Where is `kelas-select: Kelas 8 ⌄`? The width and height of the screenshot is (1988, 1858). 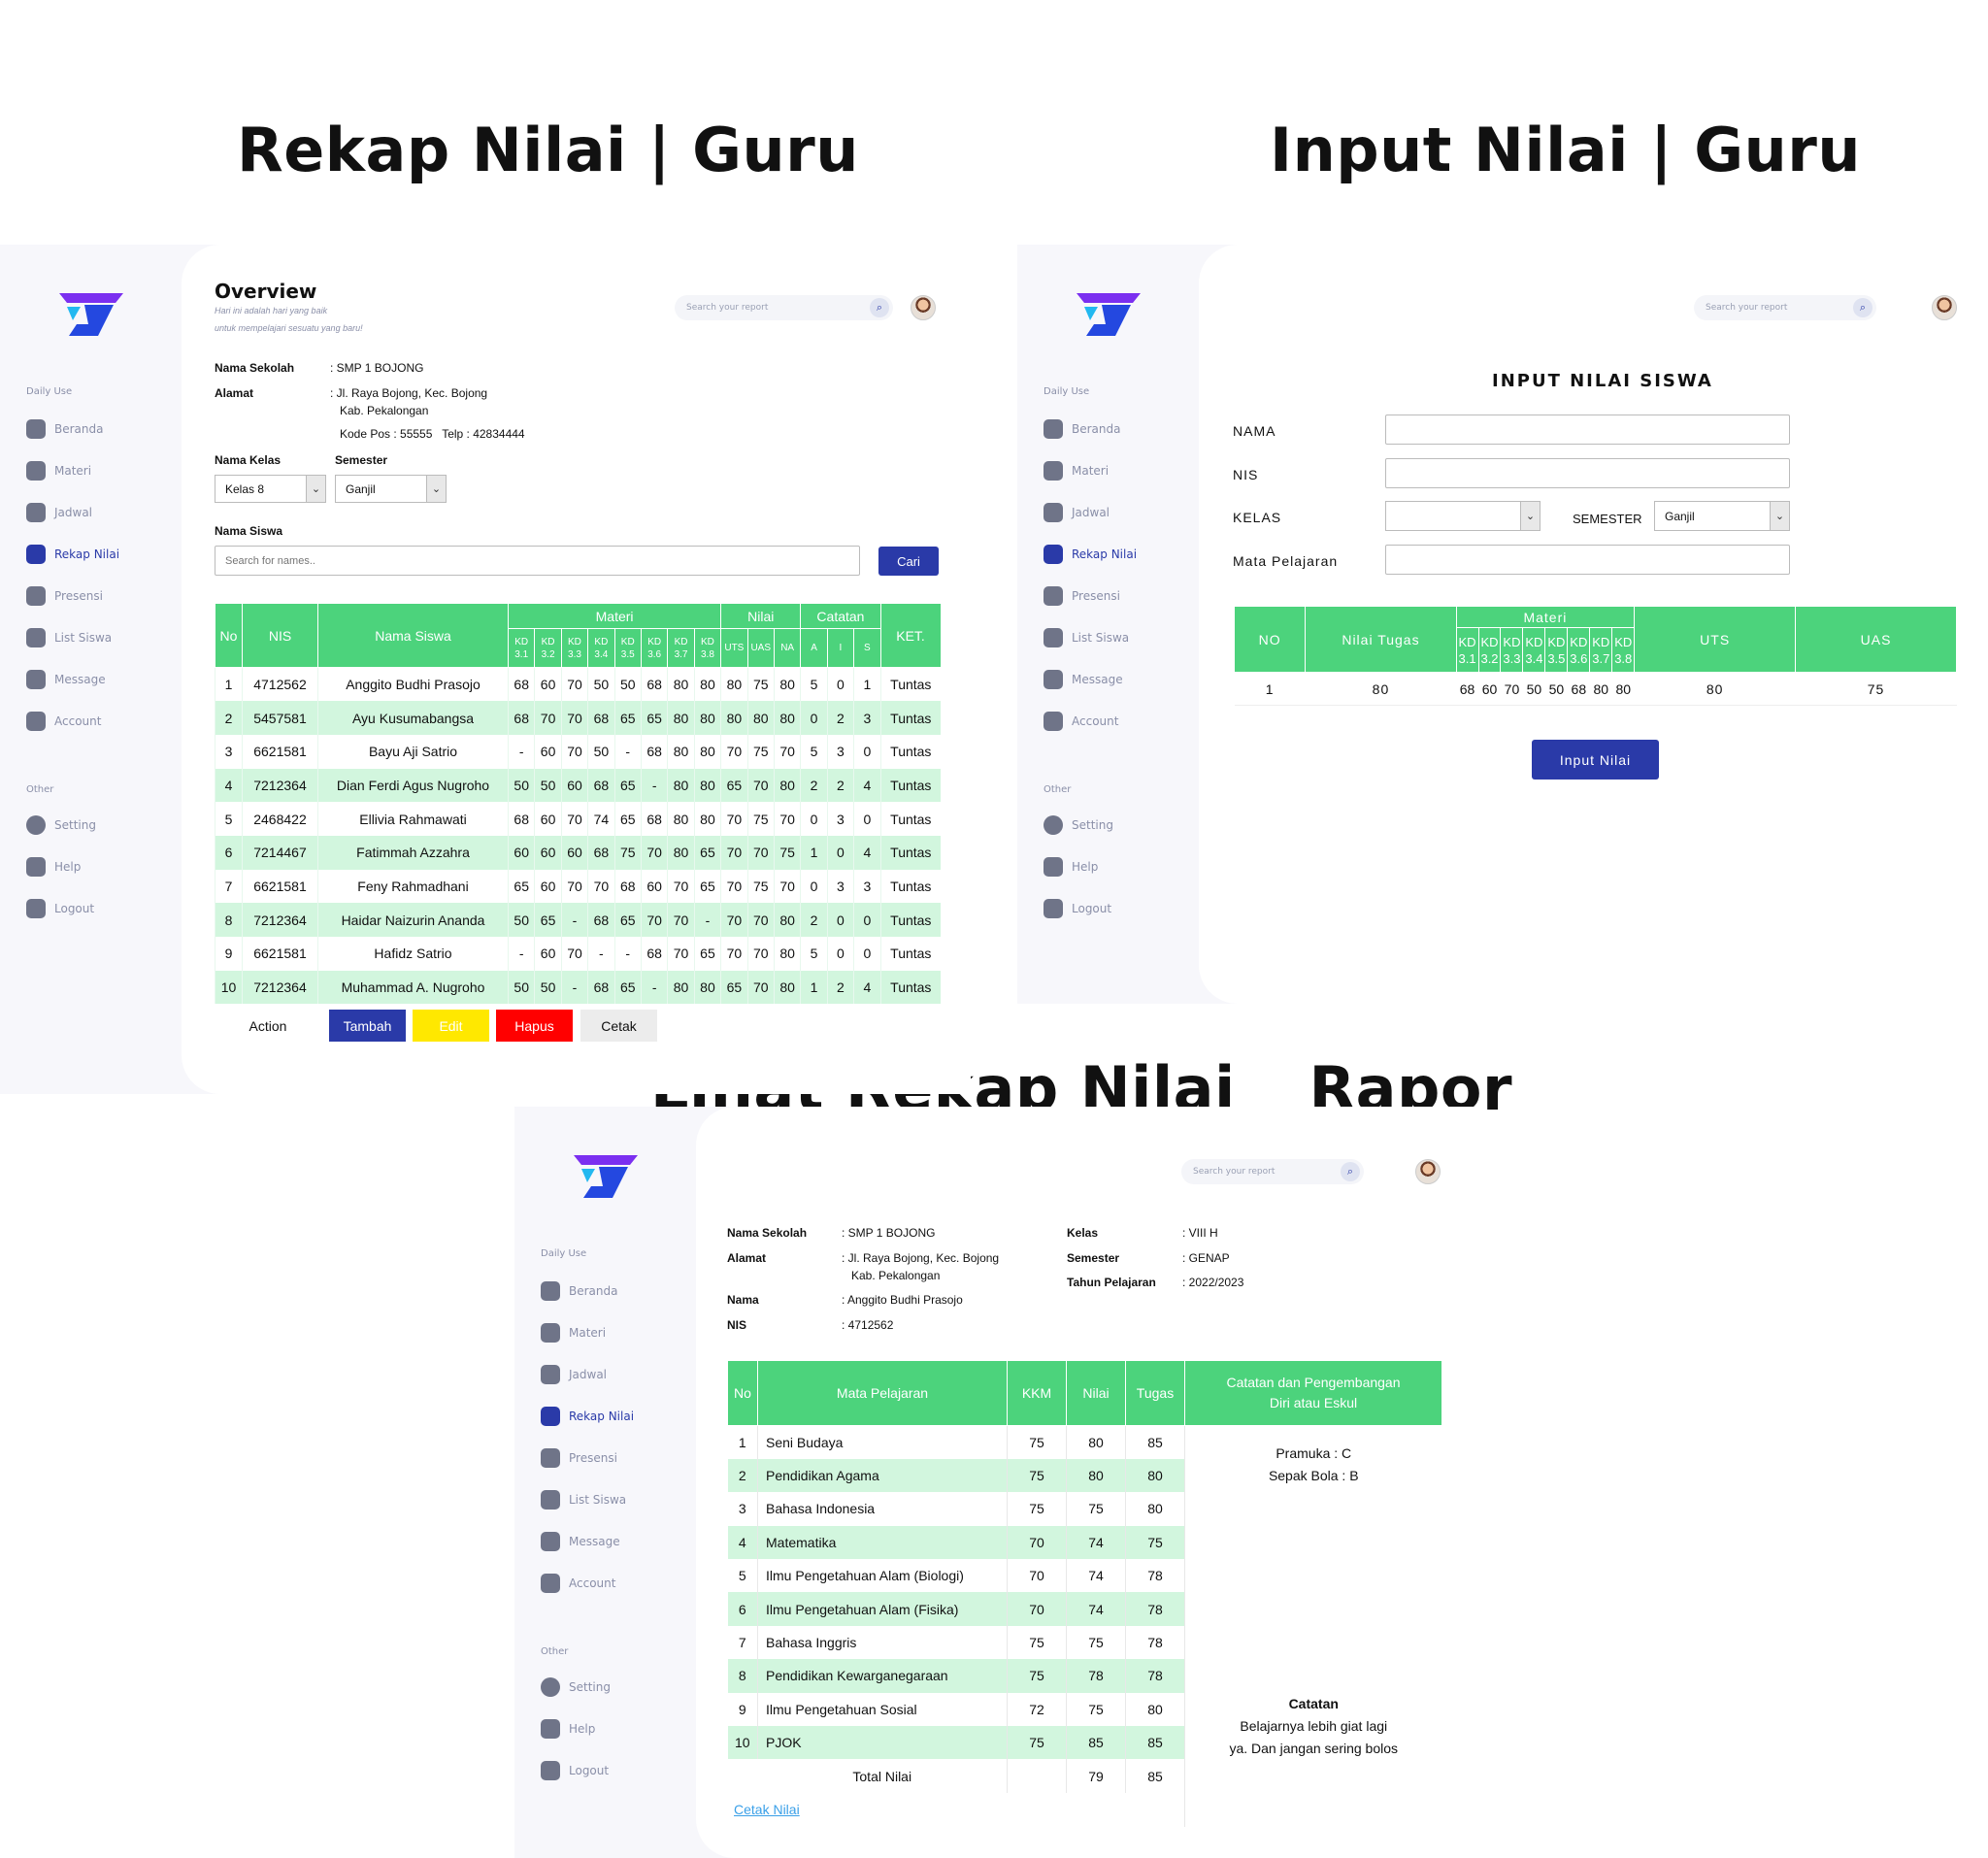 kelas-select: Kelas 8 ⌄ is located at coordinates (271, 489).